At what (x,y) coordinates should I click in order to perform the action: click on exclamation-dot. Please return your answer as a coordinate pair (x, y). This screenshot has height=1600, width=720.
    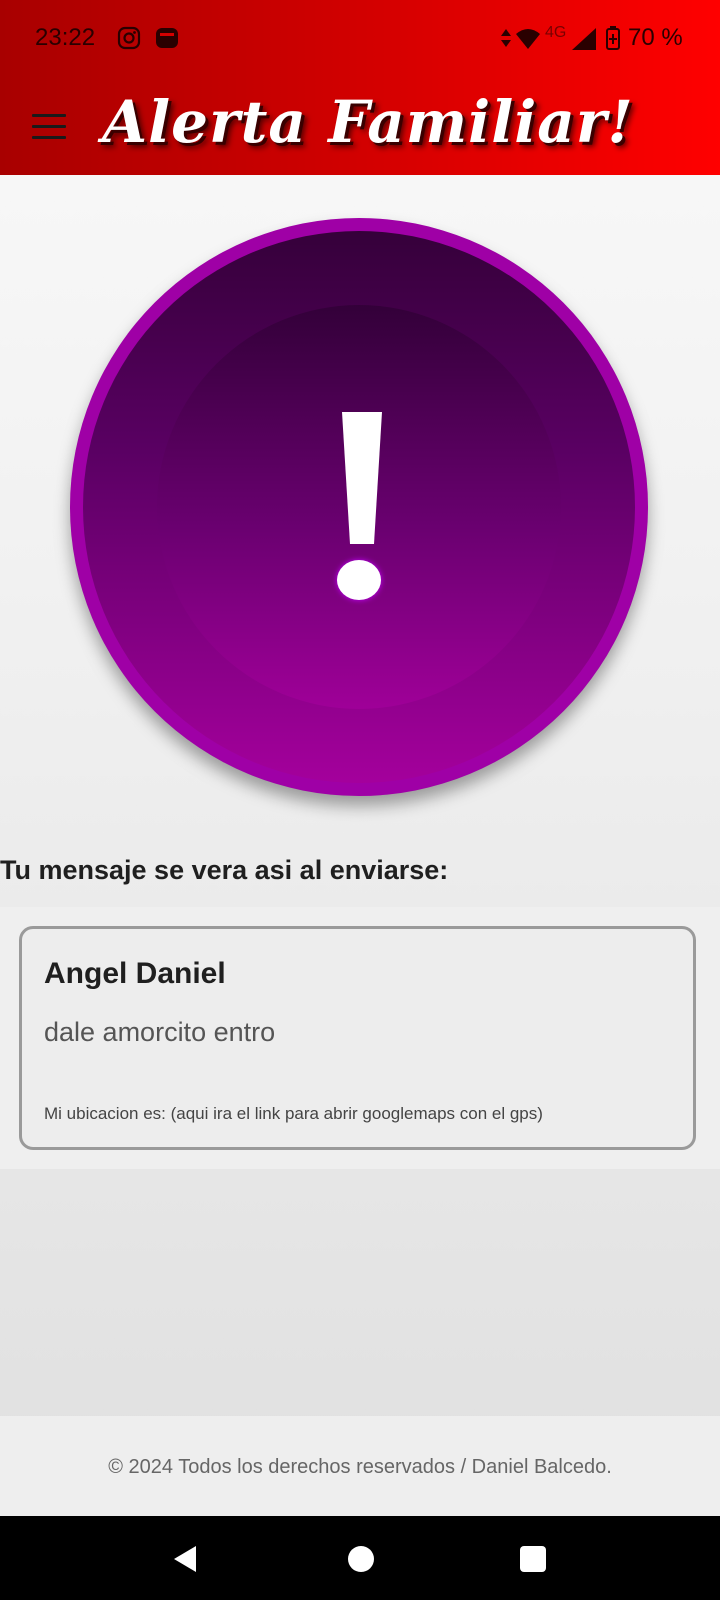
    Looking at the image, I should click on (359, 580).